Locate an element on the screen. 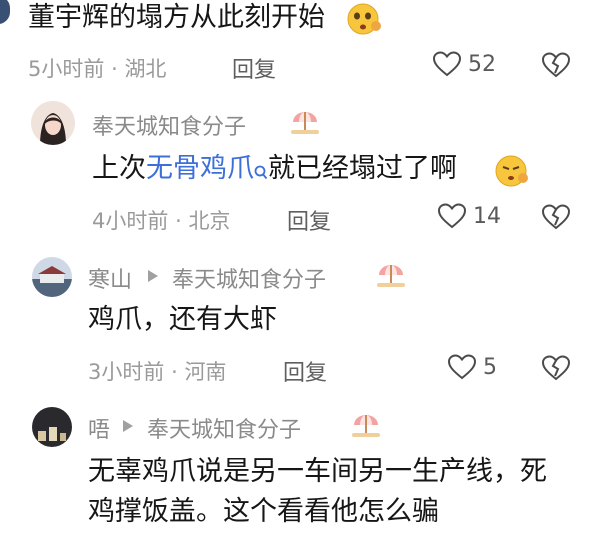  like-button: 5 is located at coordinates (472, 367).